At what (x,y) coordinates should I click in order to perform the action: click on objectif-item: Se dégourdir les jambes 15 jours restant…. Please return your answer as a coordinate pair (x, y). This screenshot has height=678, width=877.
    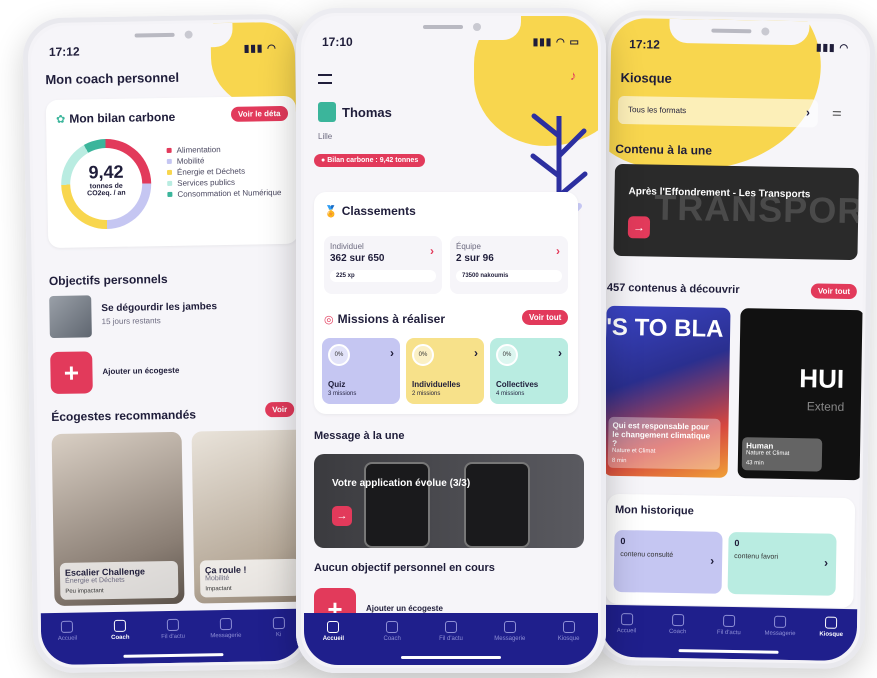
    Looking at the image, I should click on (169, 316).